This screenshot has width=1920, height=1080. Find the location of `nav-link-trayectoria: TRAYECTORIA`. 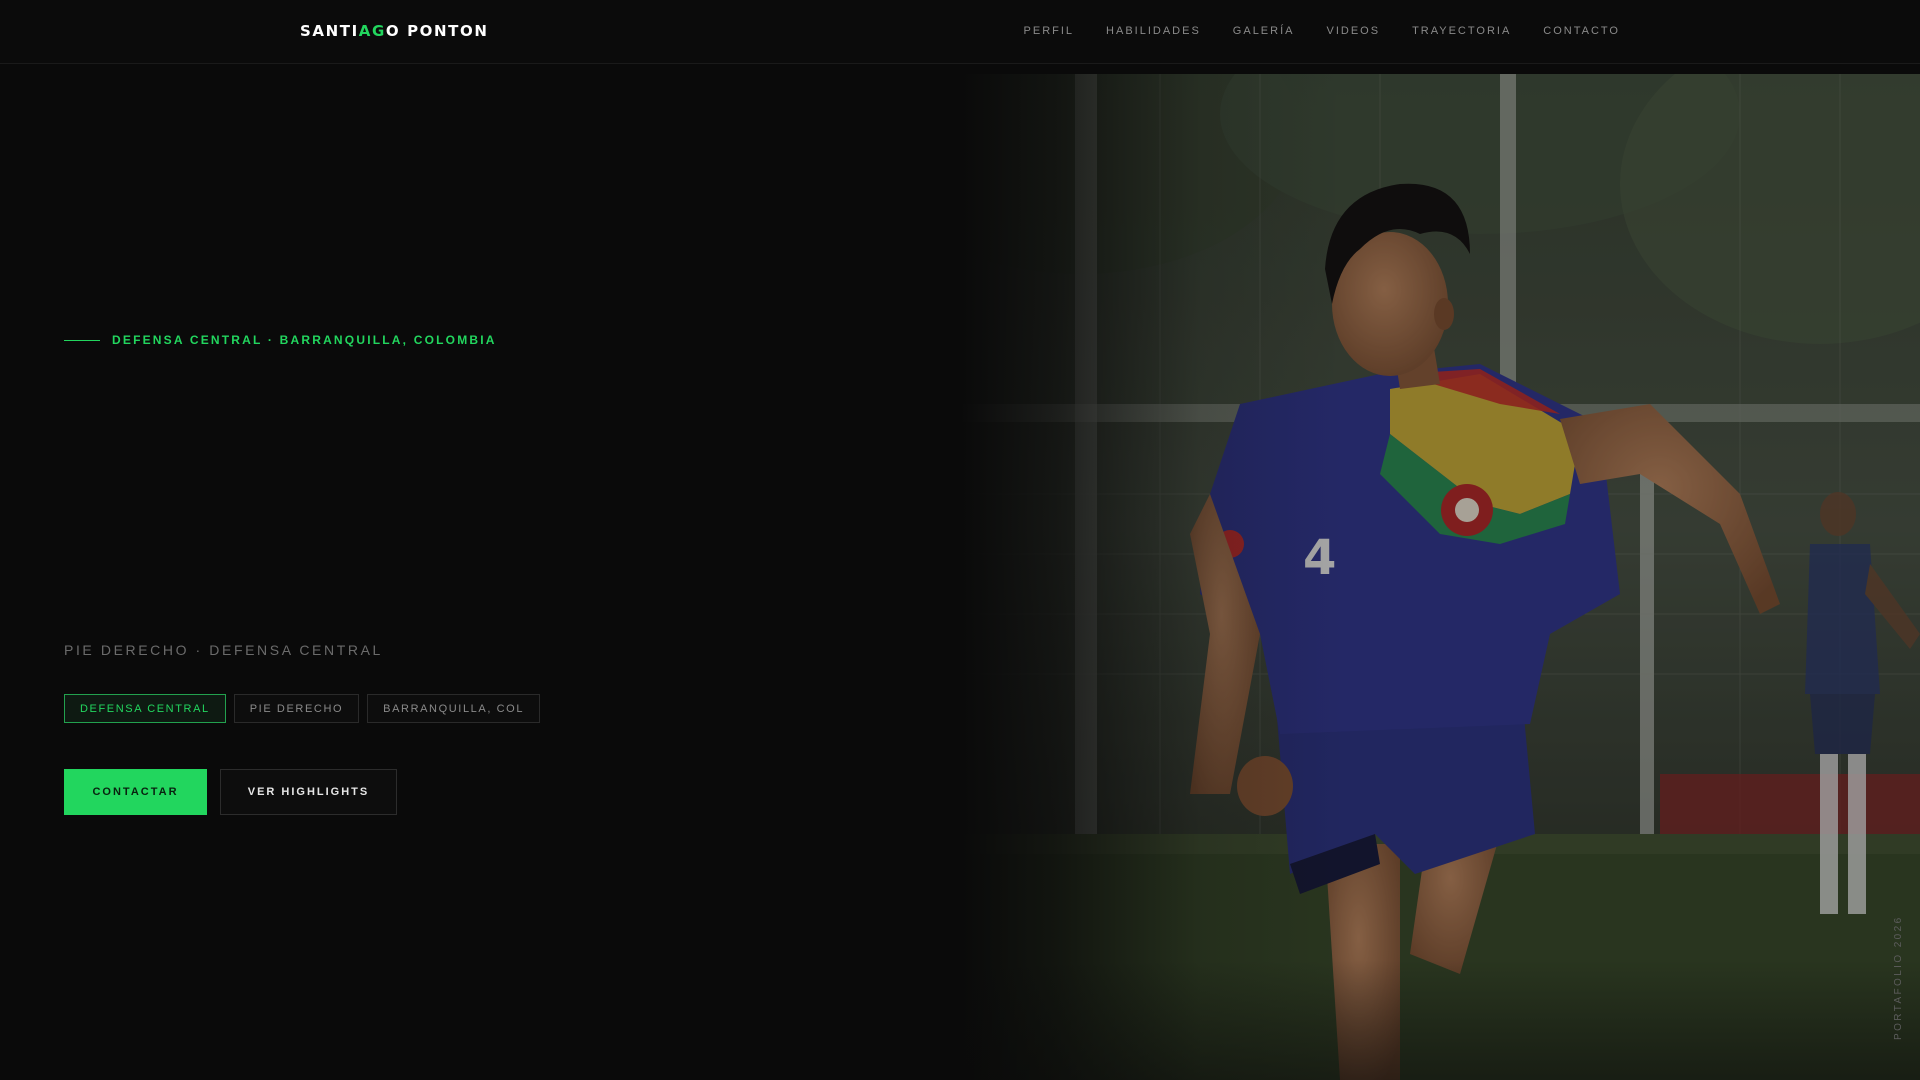

nav-link-trayectoria: TRAYECTORIA is located at coordinates (1461, 31).